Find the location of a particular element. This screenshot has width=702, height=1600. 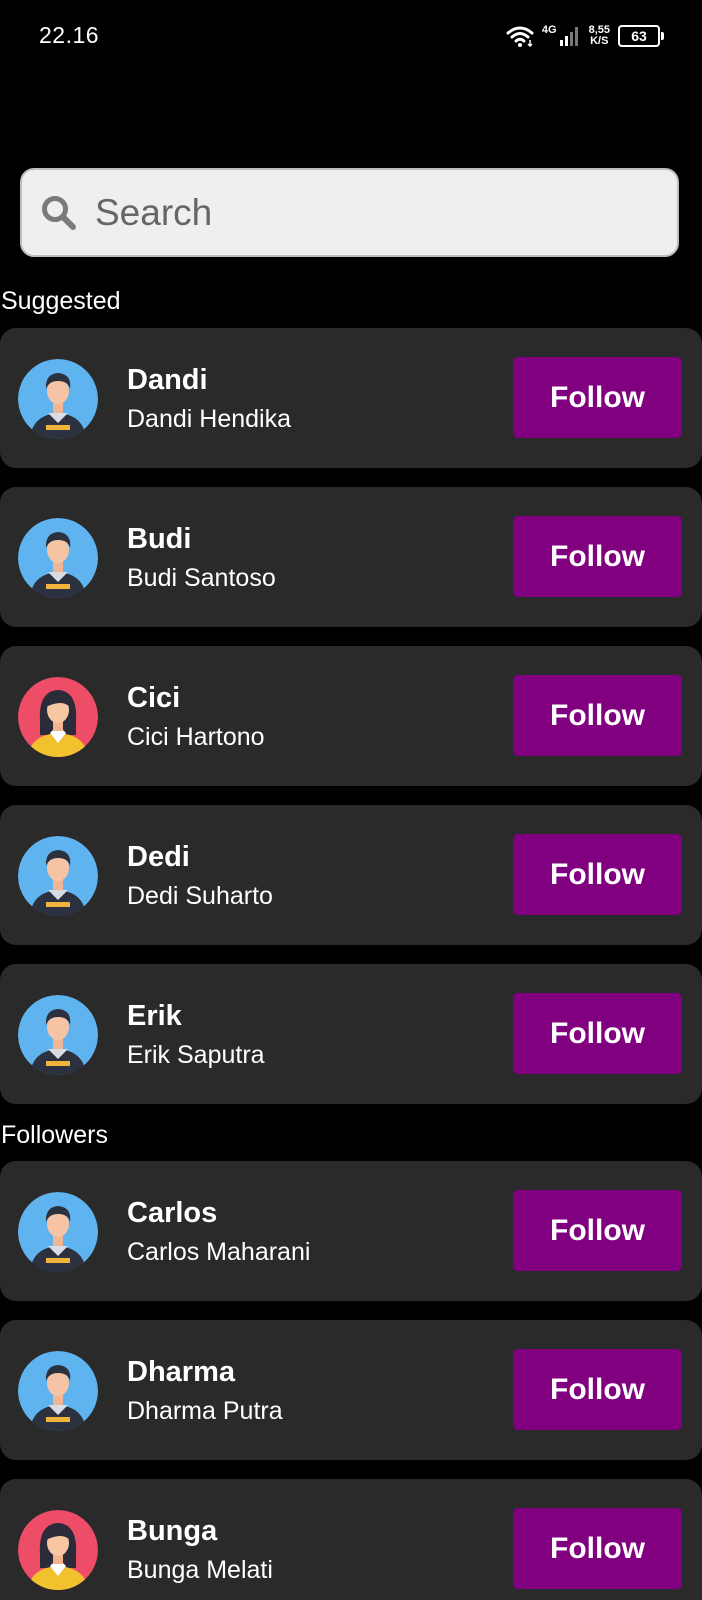

user-card-erik: Erik Erik Saputra Follow is located at coordinates (351, 1034).